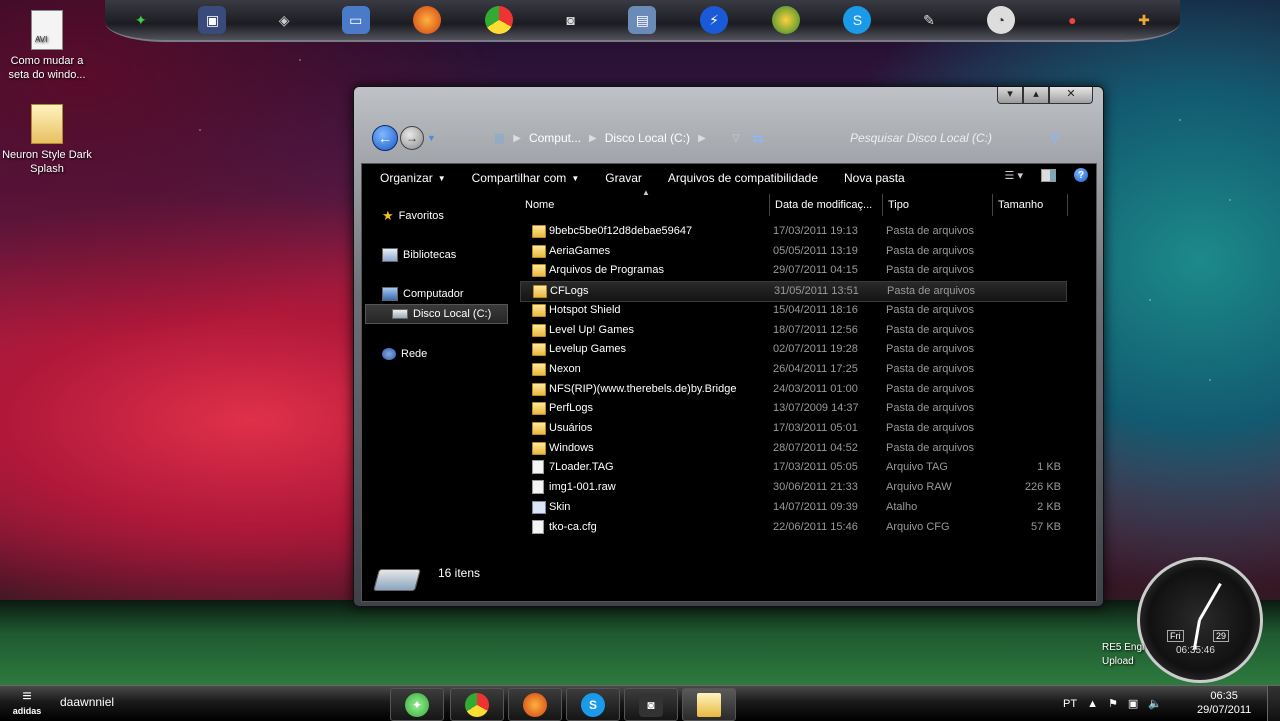 This screenshot has height=721, width=1280. What do you see at coordinates (714, 20) in the screenshot?
I see `dock-app-icon: ⚡` at bounding box center [714, 20].